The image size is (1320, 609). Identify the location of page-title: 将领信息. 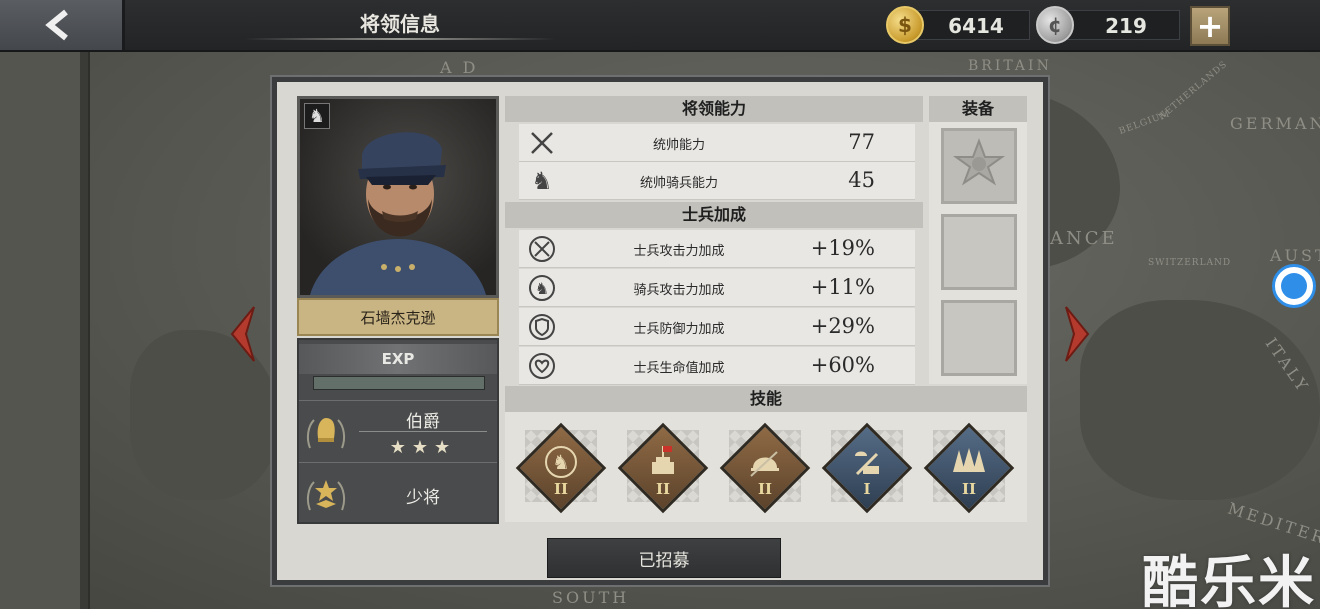
(400, 24).